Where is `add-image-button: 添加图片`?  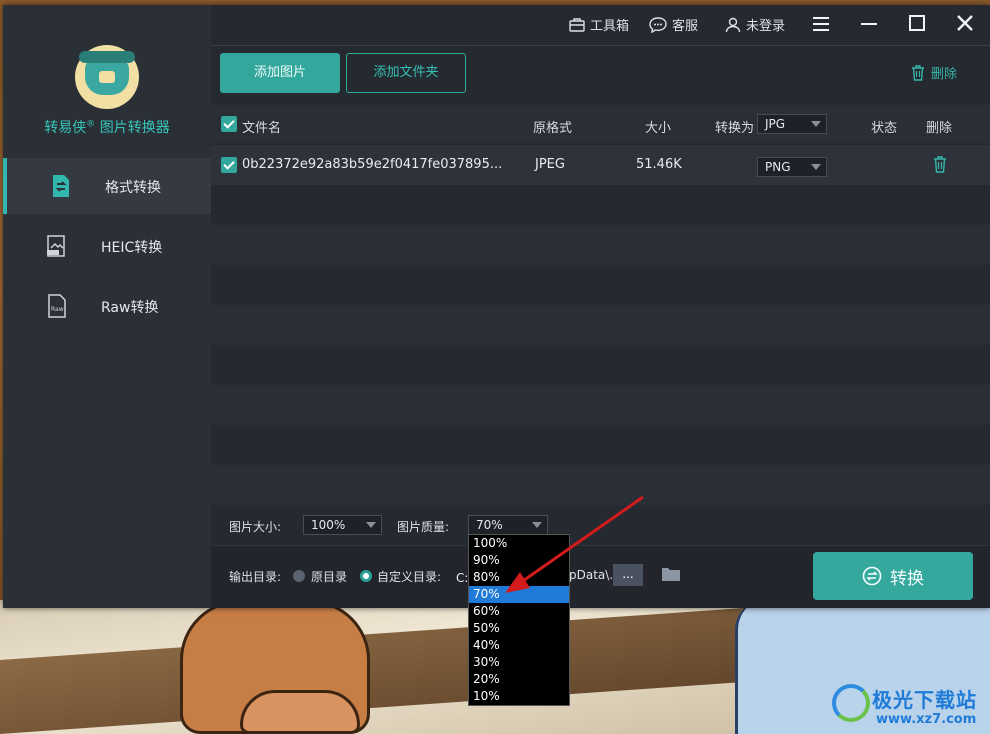
add-image-button: 添加图片 is located at coordinates (280, 73).